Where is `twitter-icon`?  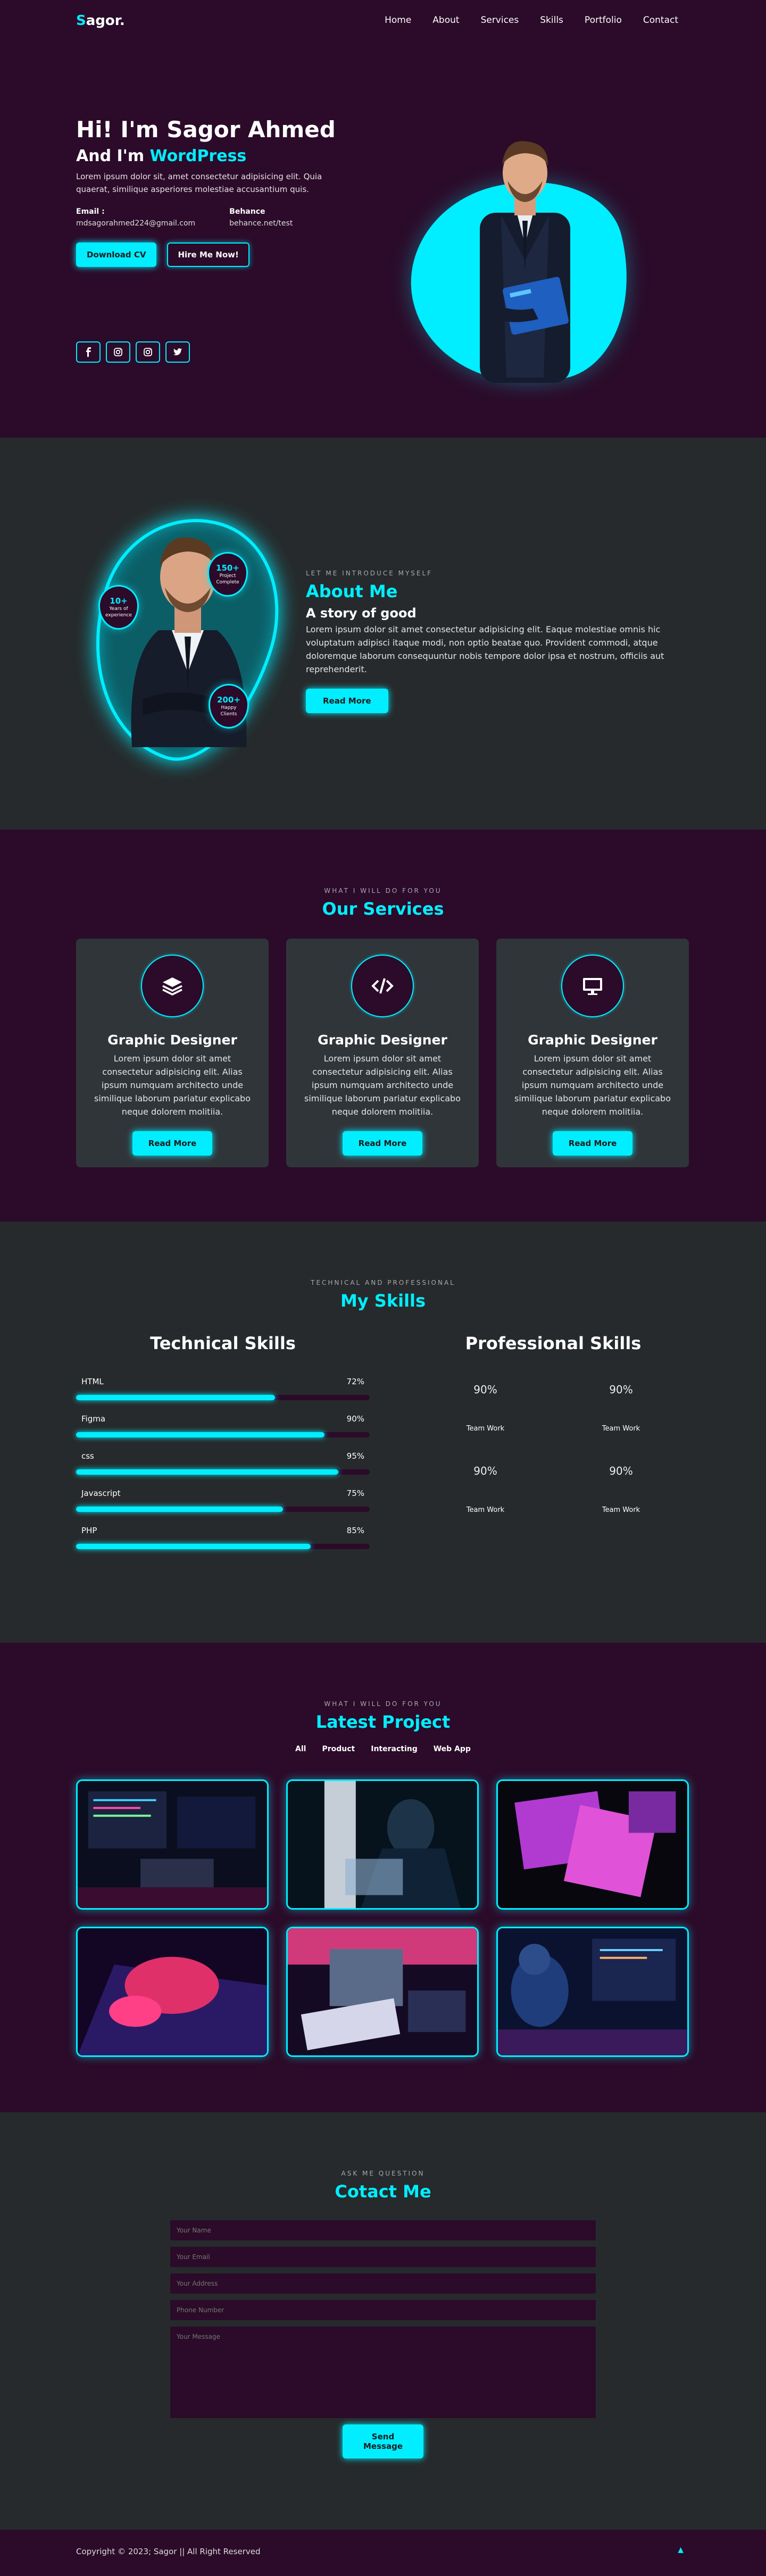
twitter-icon is located at coordinates (177, 352).